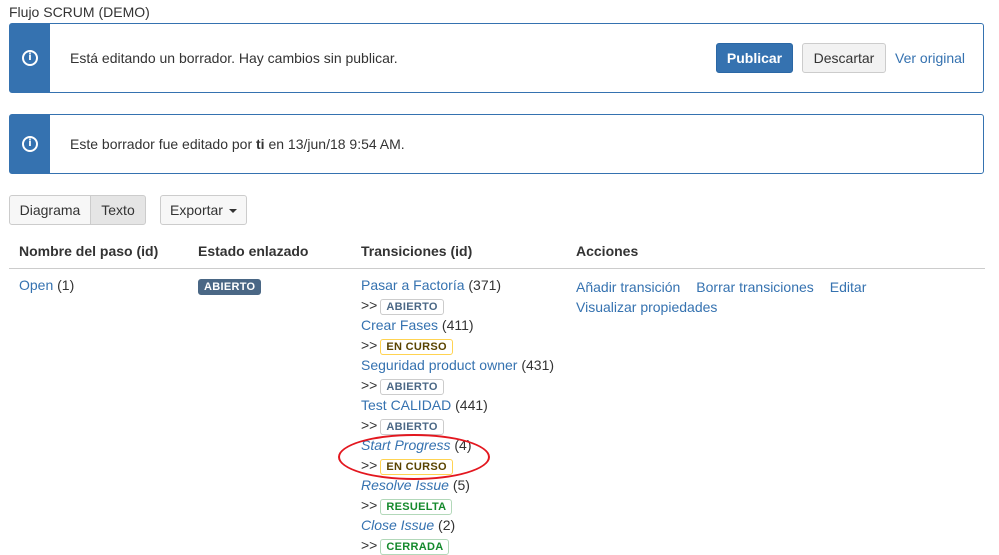 The width and height of the screenshot is (999, 555). I want to click on add-transition-link: Añadir transición, so click(628, 287).